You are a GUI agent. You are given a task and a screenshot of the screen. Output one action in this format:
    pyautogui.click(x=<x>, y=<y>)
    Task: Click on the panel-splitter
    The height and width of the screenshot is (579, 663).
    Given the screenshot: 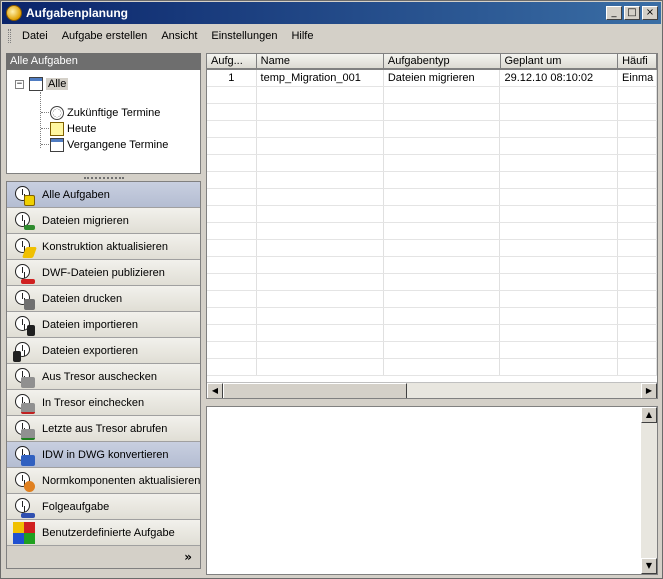 What is the action you would take?
    pyautogui.click(x=103, y=177)
    